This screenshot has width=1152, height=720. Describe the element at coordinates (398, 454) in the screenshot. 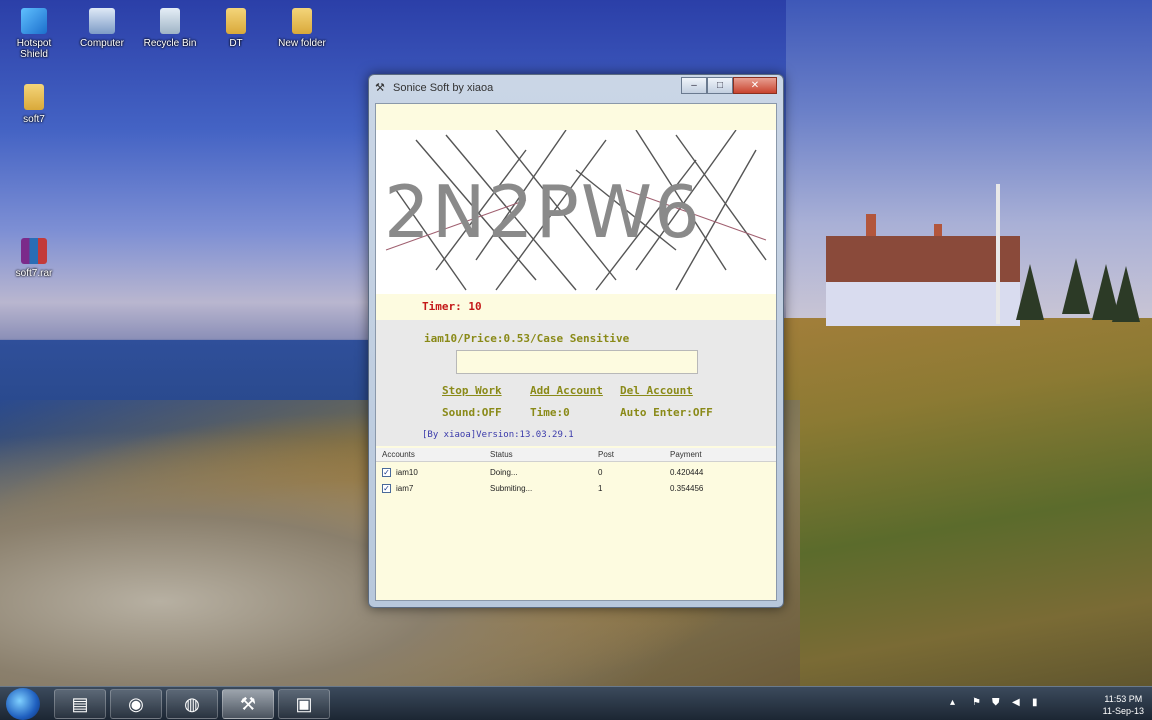

I see `column-header-accounts: Accounts` at that location.